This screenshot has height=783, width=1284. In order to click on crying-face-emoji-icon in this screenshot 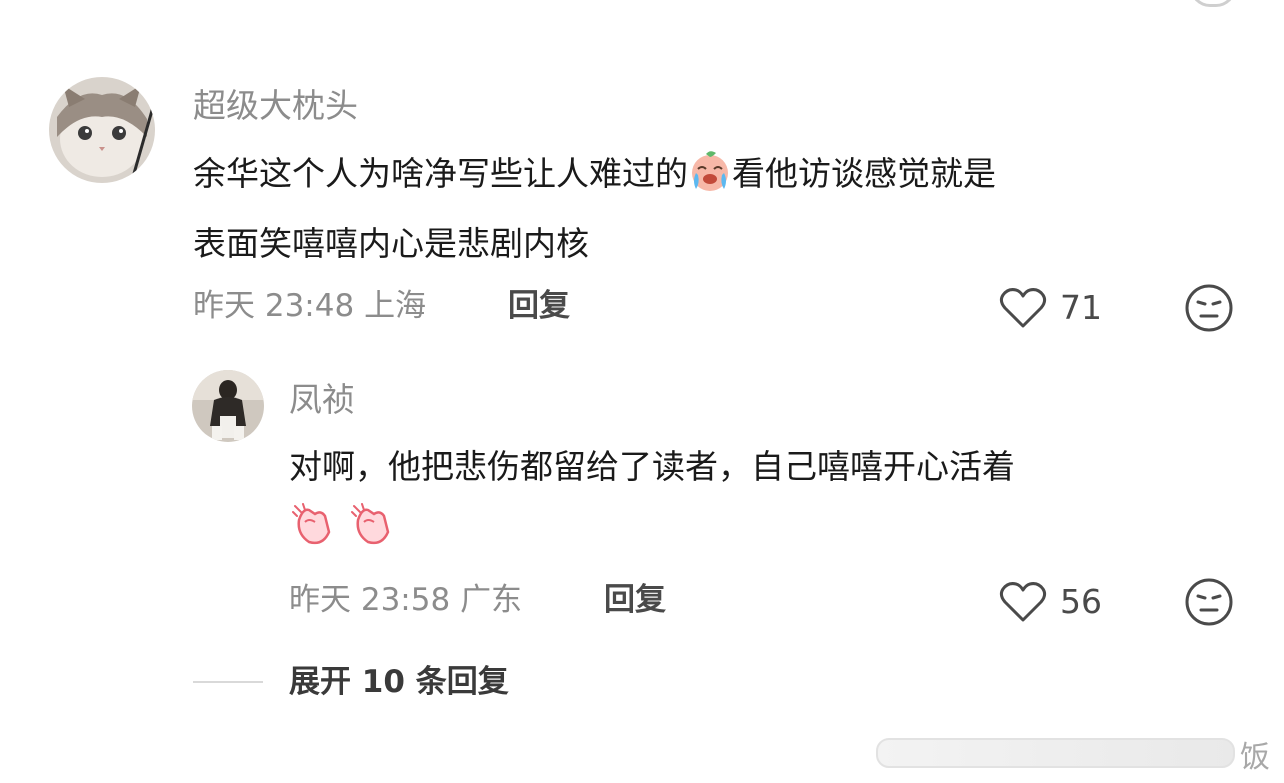, I will do `click(710, 181)`.